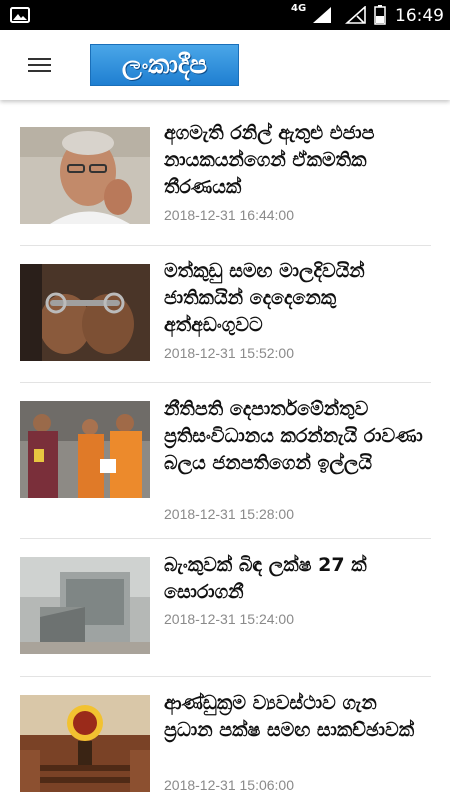 The width and height of the screenshot is (450, 800). I want to click on article-date: 2018-12-31 15:52:00, so click(229, 353).